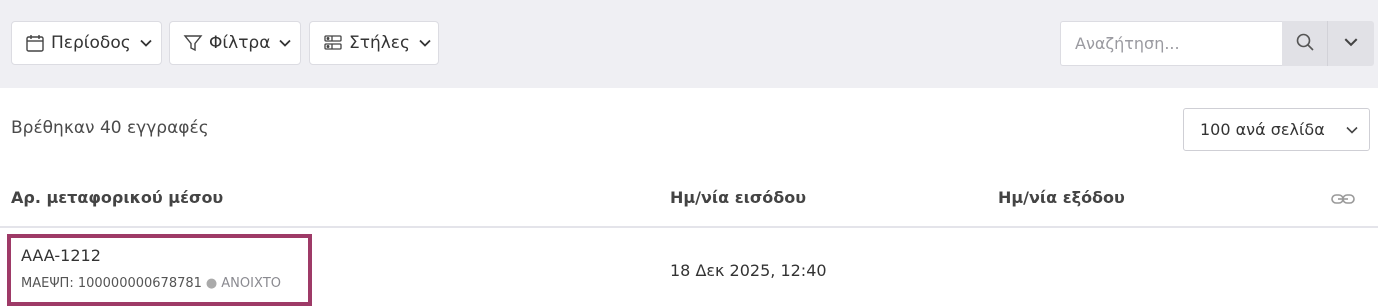 This screenshot has width=1378, height=308. I want to click on period-button: Περίοδος, so click(86, 43).